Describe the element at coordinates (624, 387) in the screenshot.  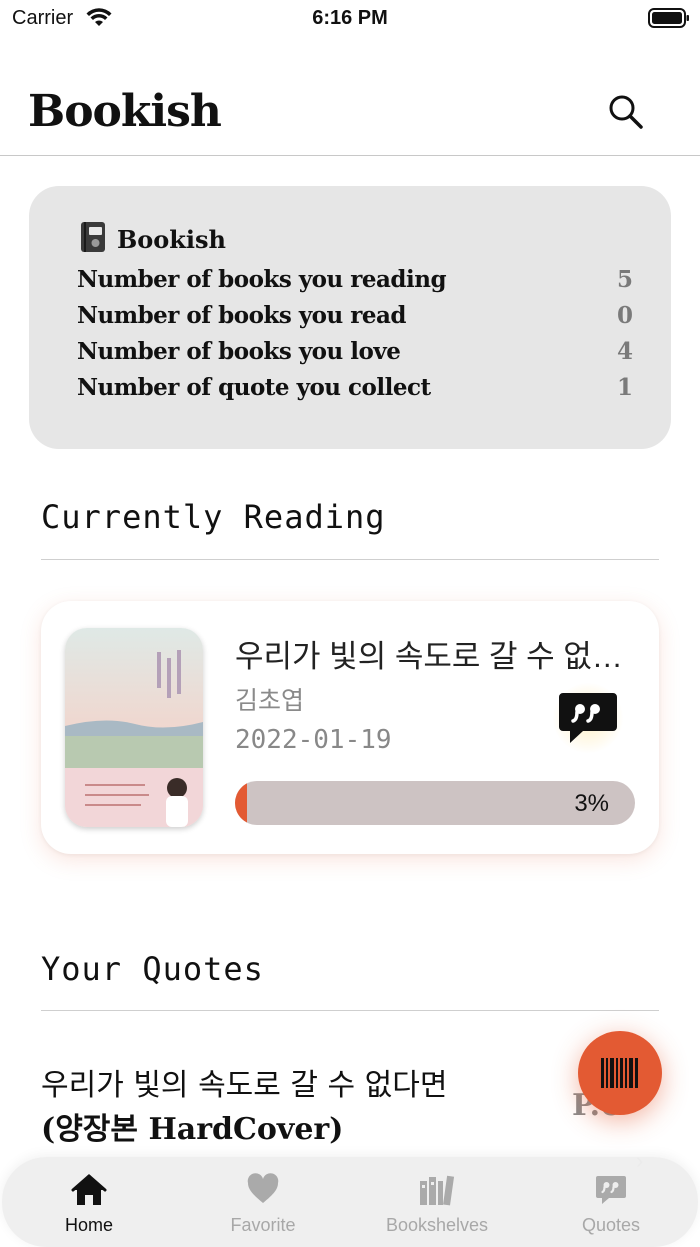
I see `stats-value: 1` at that location.